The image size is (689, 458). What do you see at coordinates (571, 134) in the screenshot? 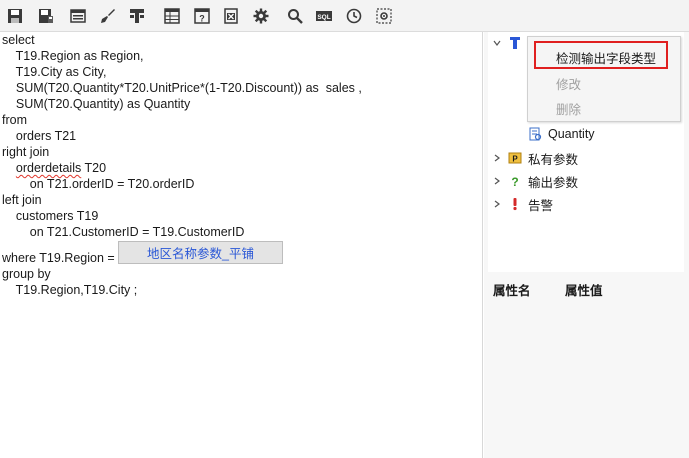
I see `tree-item-label: Quantity` at bounding box center [571, 134].